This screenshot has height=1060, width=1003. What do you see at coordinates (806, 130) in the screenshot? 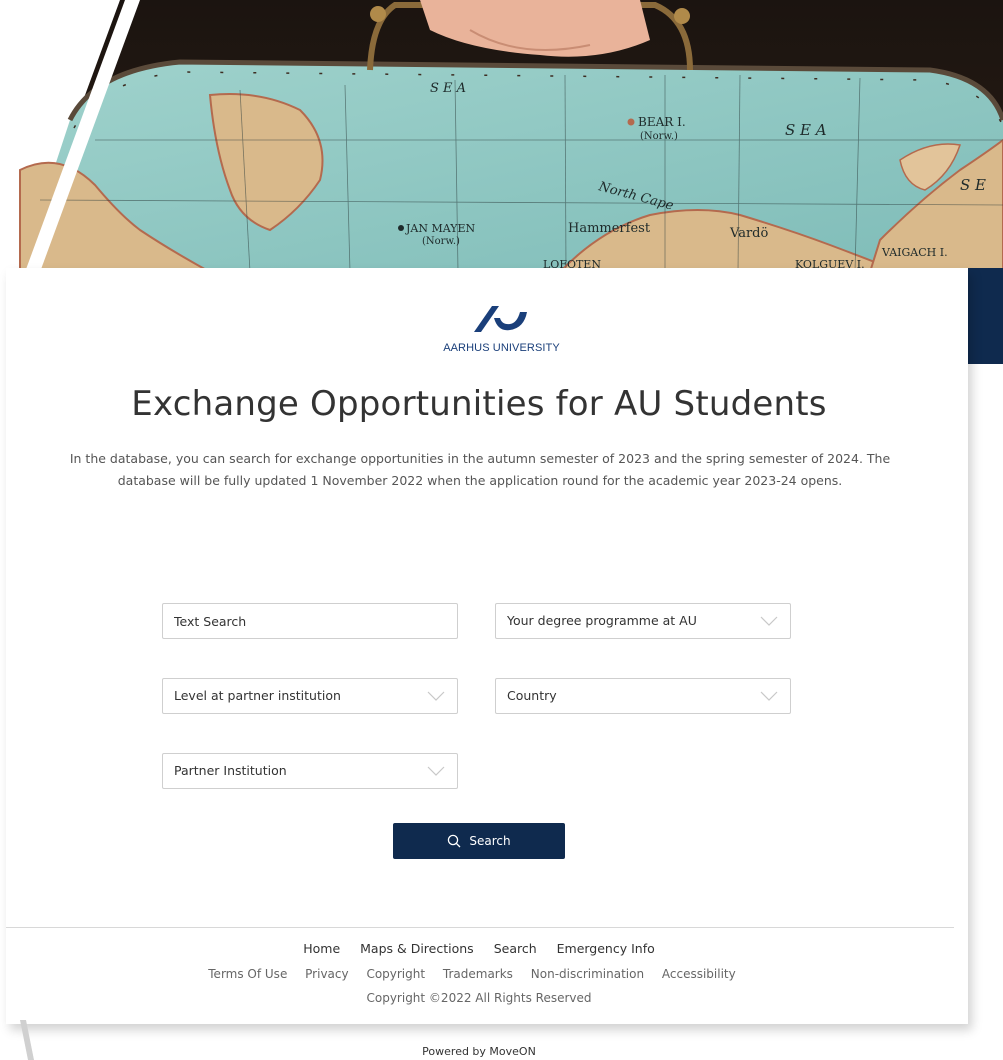
I see `map-label-sea-right: S E A` at bounding box center [806, 130].